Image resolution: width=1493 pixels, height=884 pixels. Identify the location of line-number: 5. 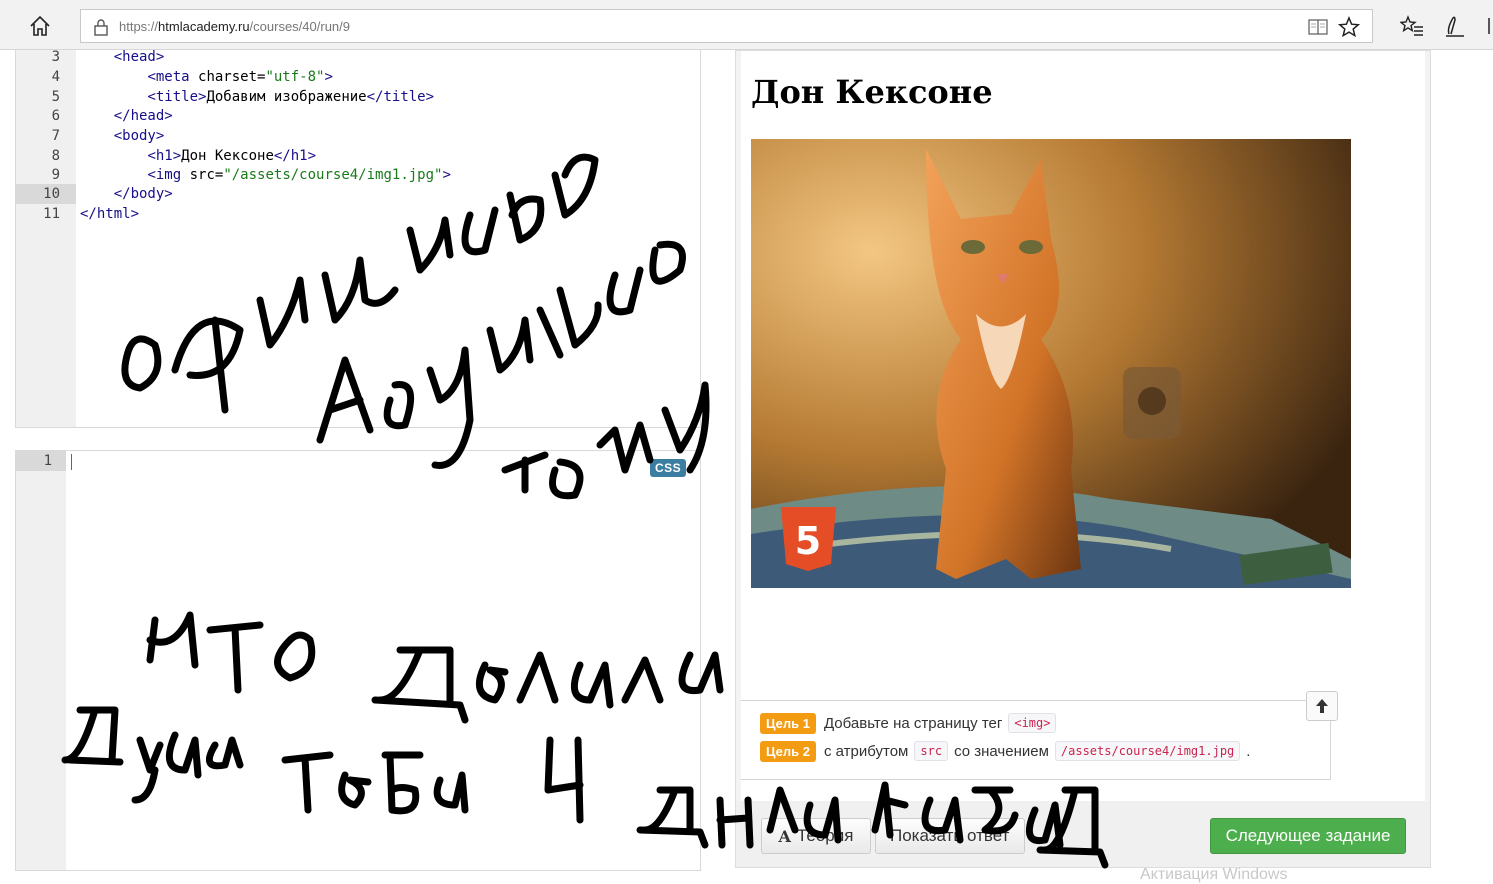
(55, 97).